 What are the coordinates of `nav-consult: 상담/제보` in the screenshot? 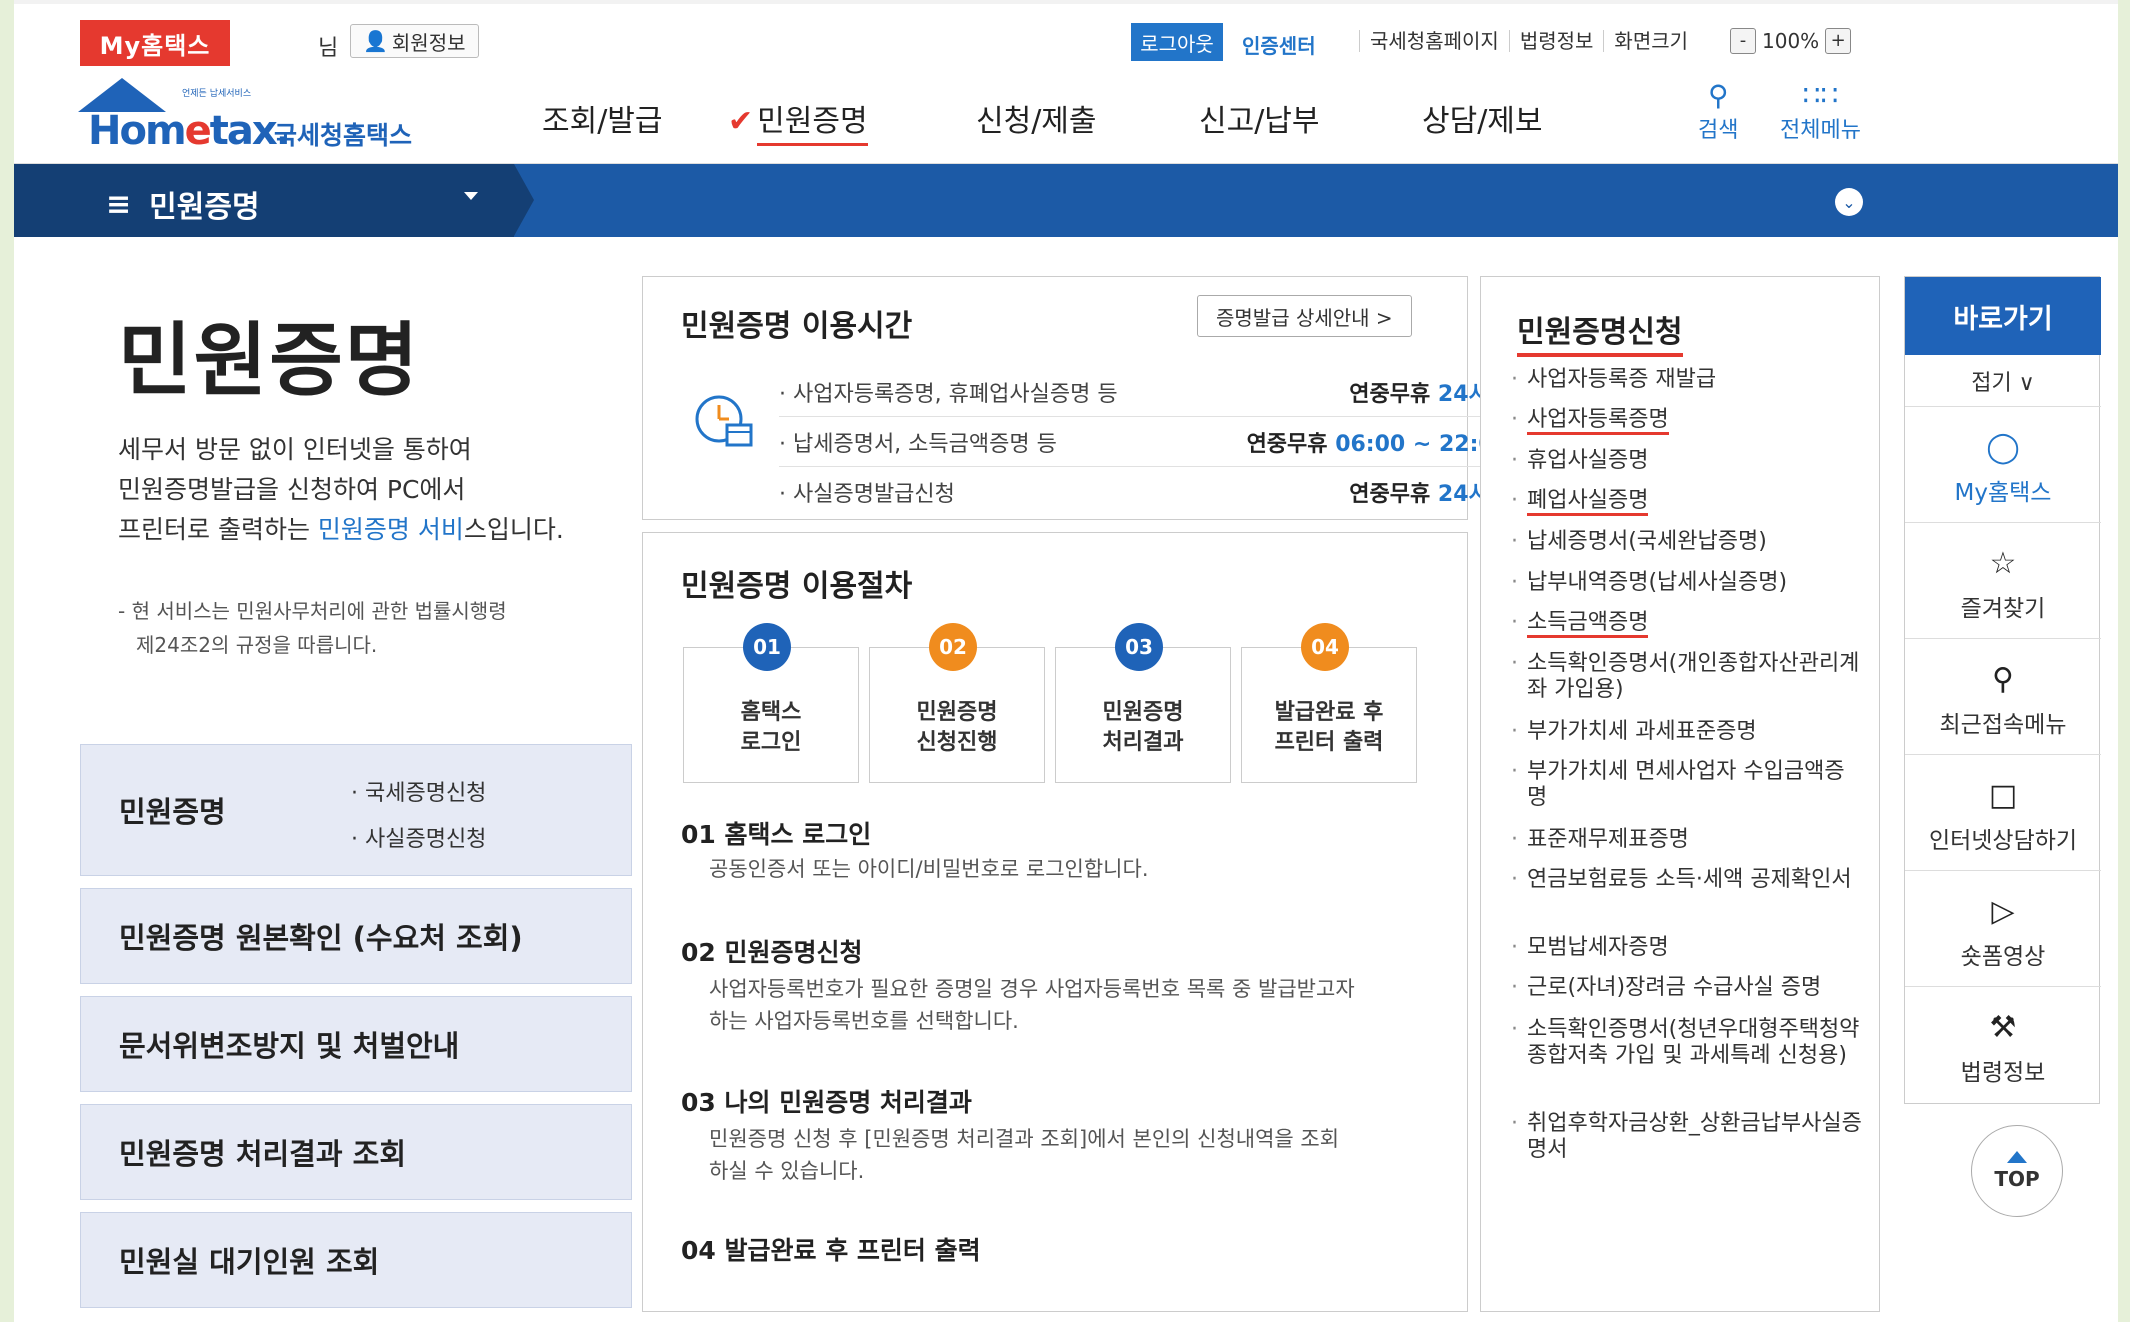 It's located at (1482, 118).